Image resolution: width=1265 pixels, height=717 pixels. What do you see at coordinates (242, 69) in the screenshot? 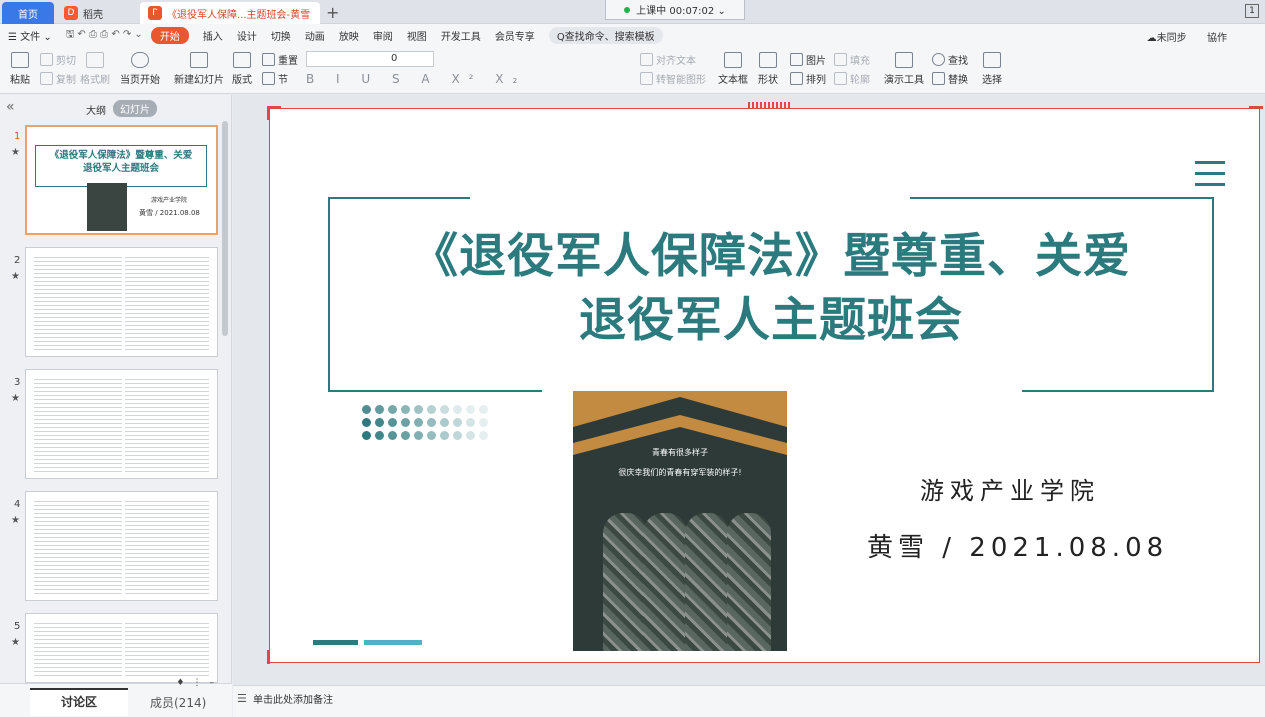
I see `layout-button: 版式` at bounding box center [242, 69].